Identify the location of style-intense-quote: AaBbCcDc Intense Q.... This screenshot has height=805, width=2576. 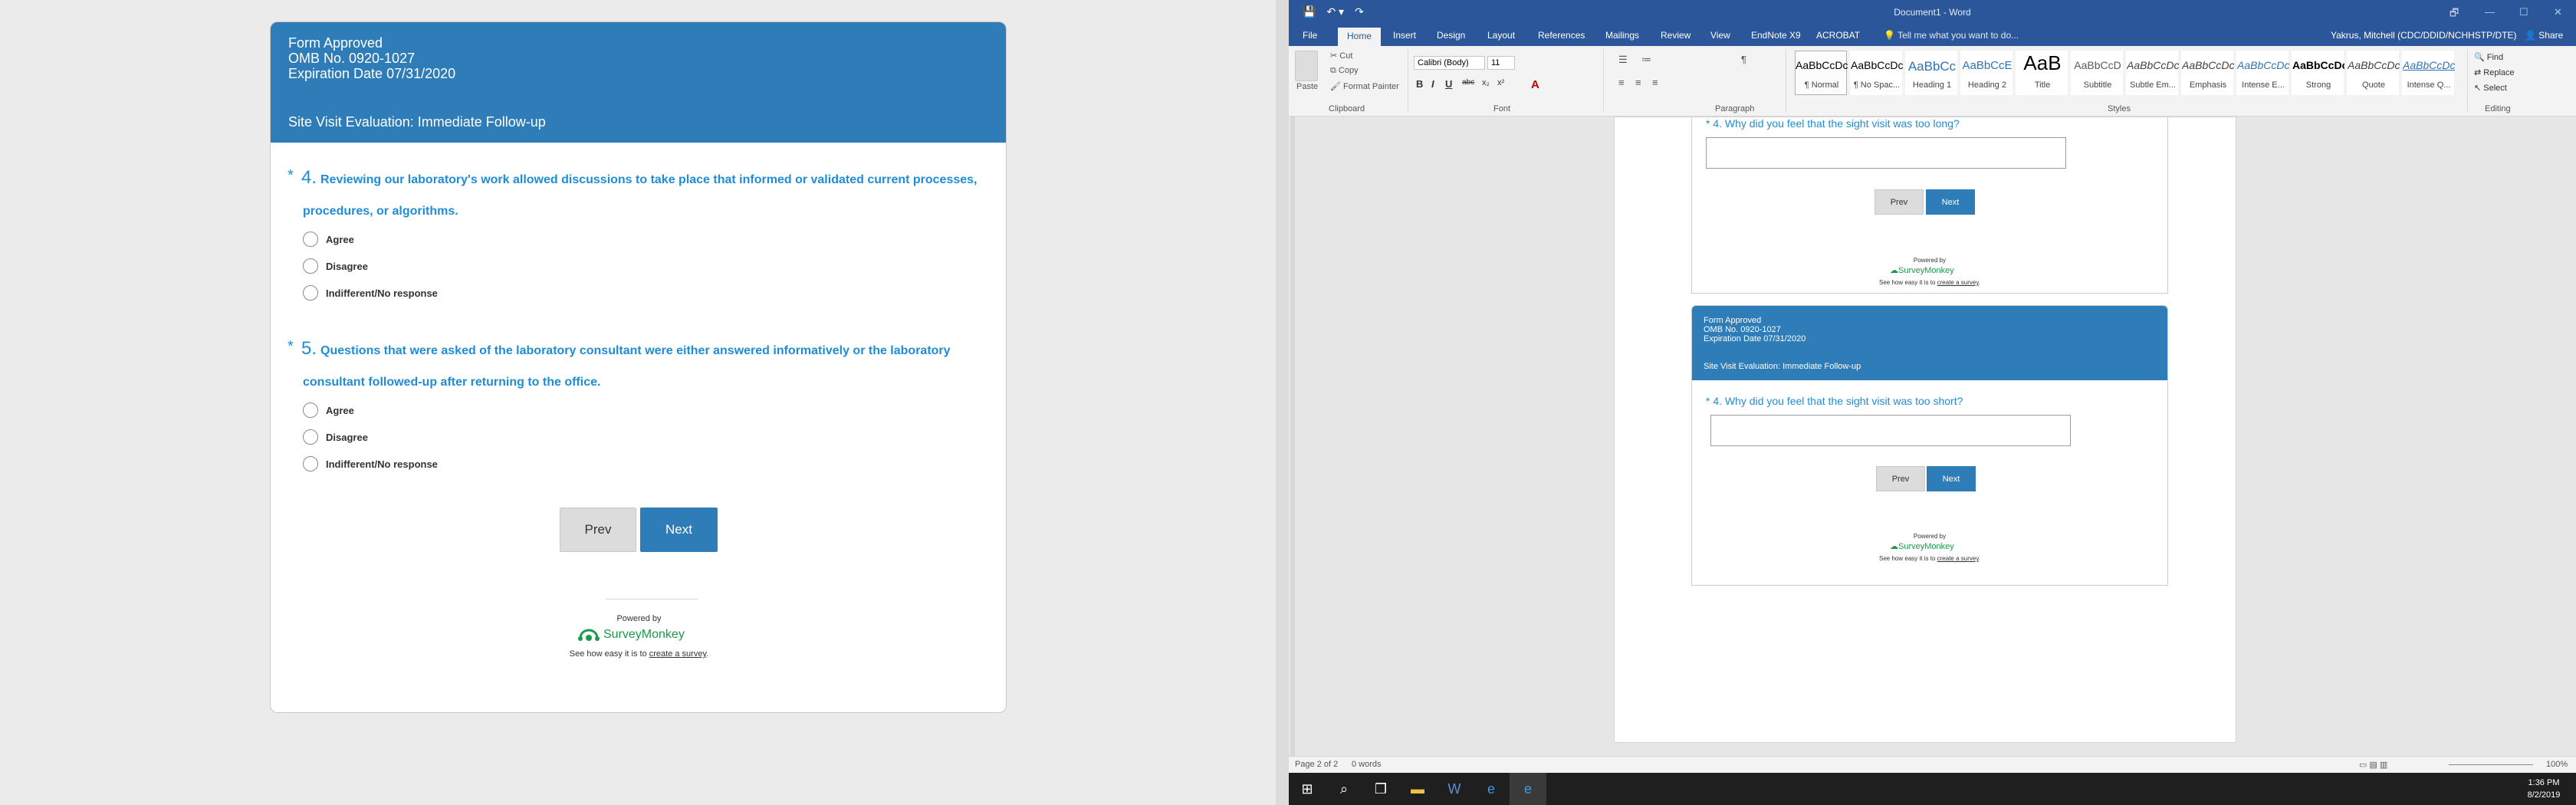
(2428, 73).